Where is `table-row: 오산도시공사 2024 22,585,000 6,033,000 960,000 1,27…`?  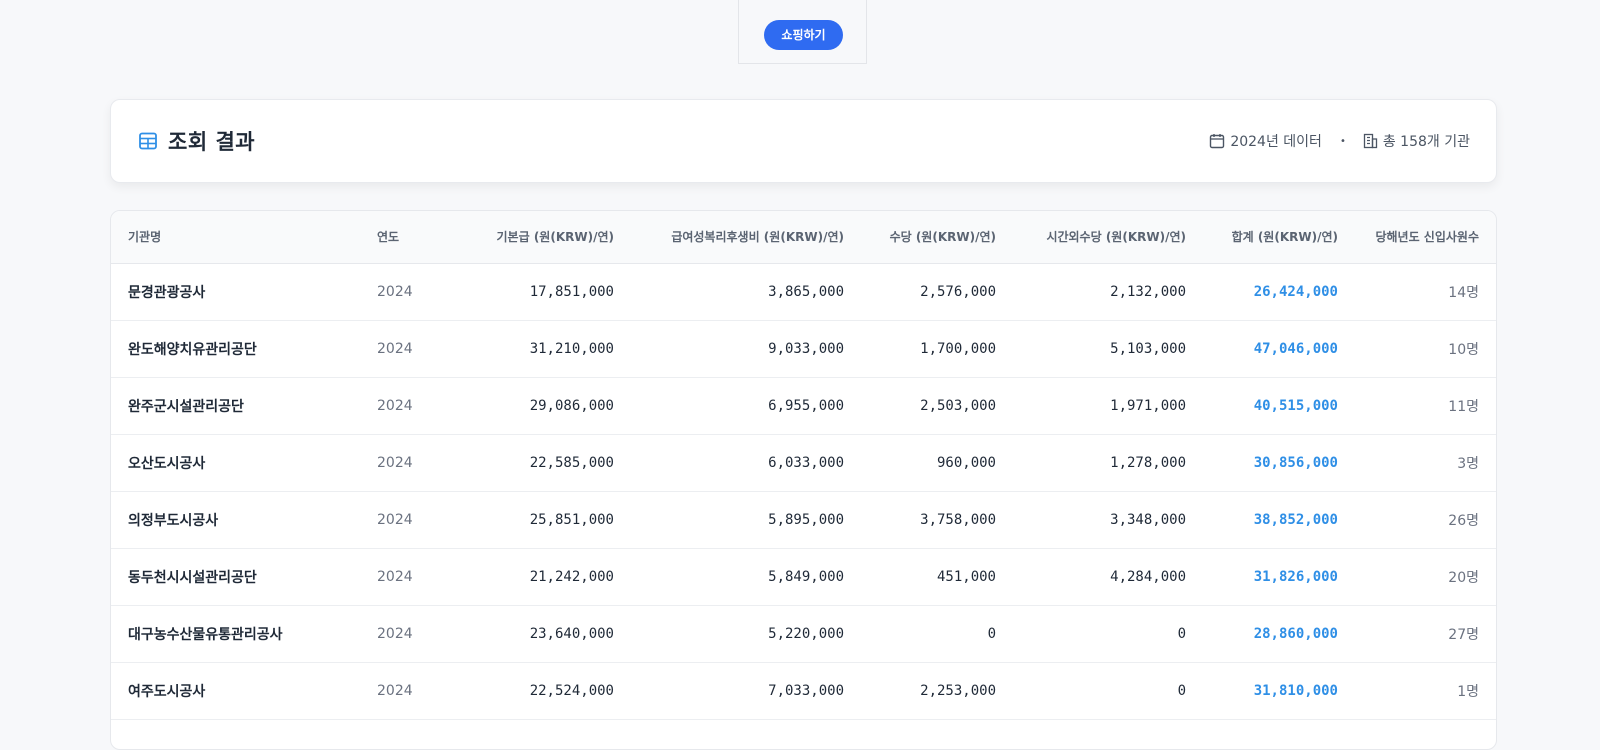 table-row: 오산도시공사 2024 22,585,000 6,033,000 960,000 1,27… is located at coordinates (803, 463).